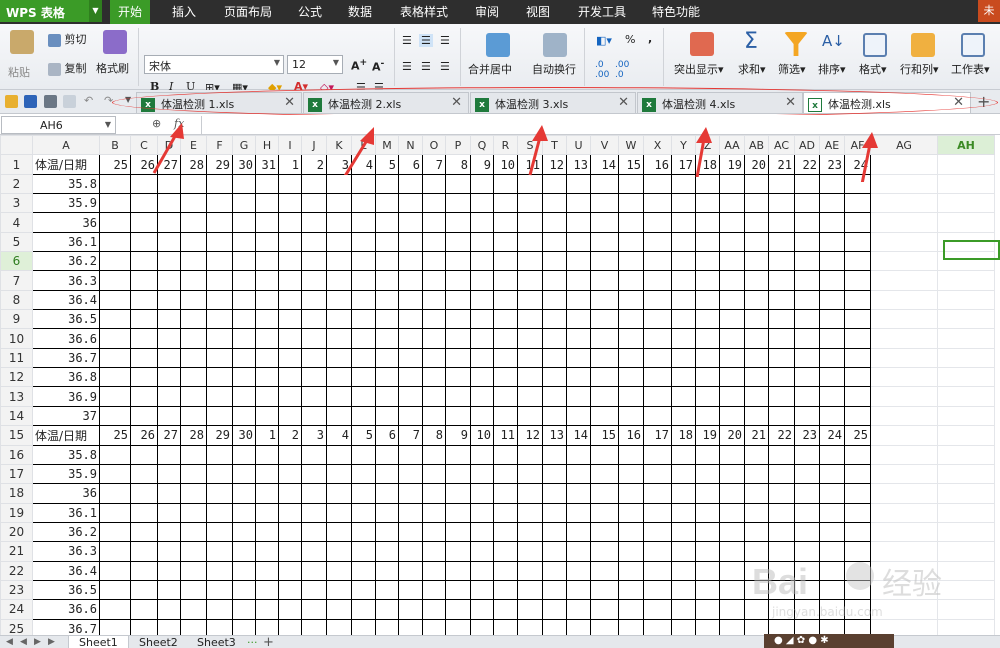  I want to click on cell: 8, so click(458, 164).